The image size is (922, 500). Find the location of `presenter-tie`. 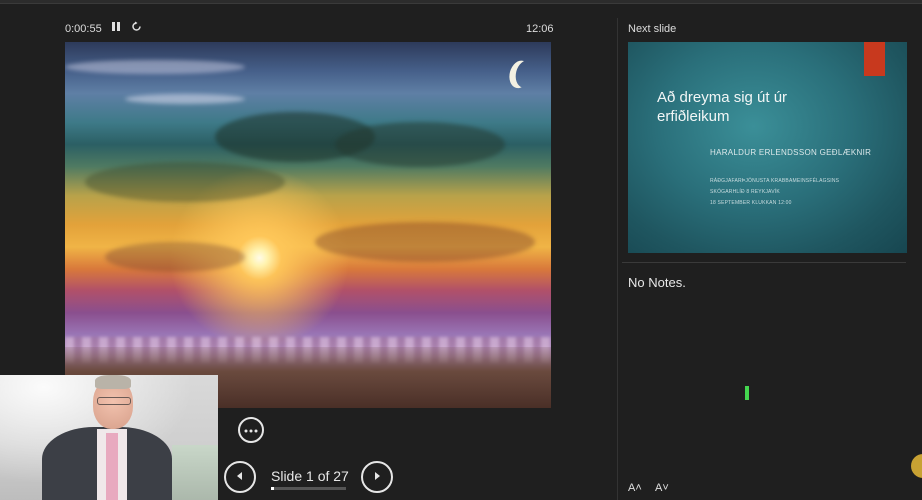

presenter-tie is located at coordinates (112, 466).